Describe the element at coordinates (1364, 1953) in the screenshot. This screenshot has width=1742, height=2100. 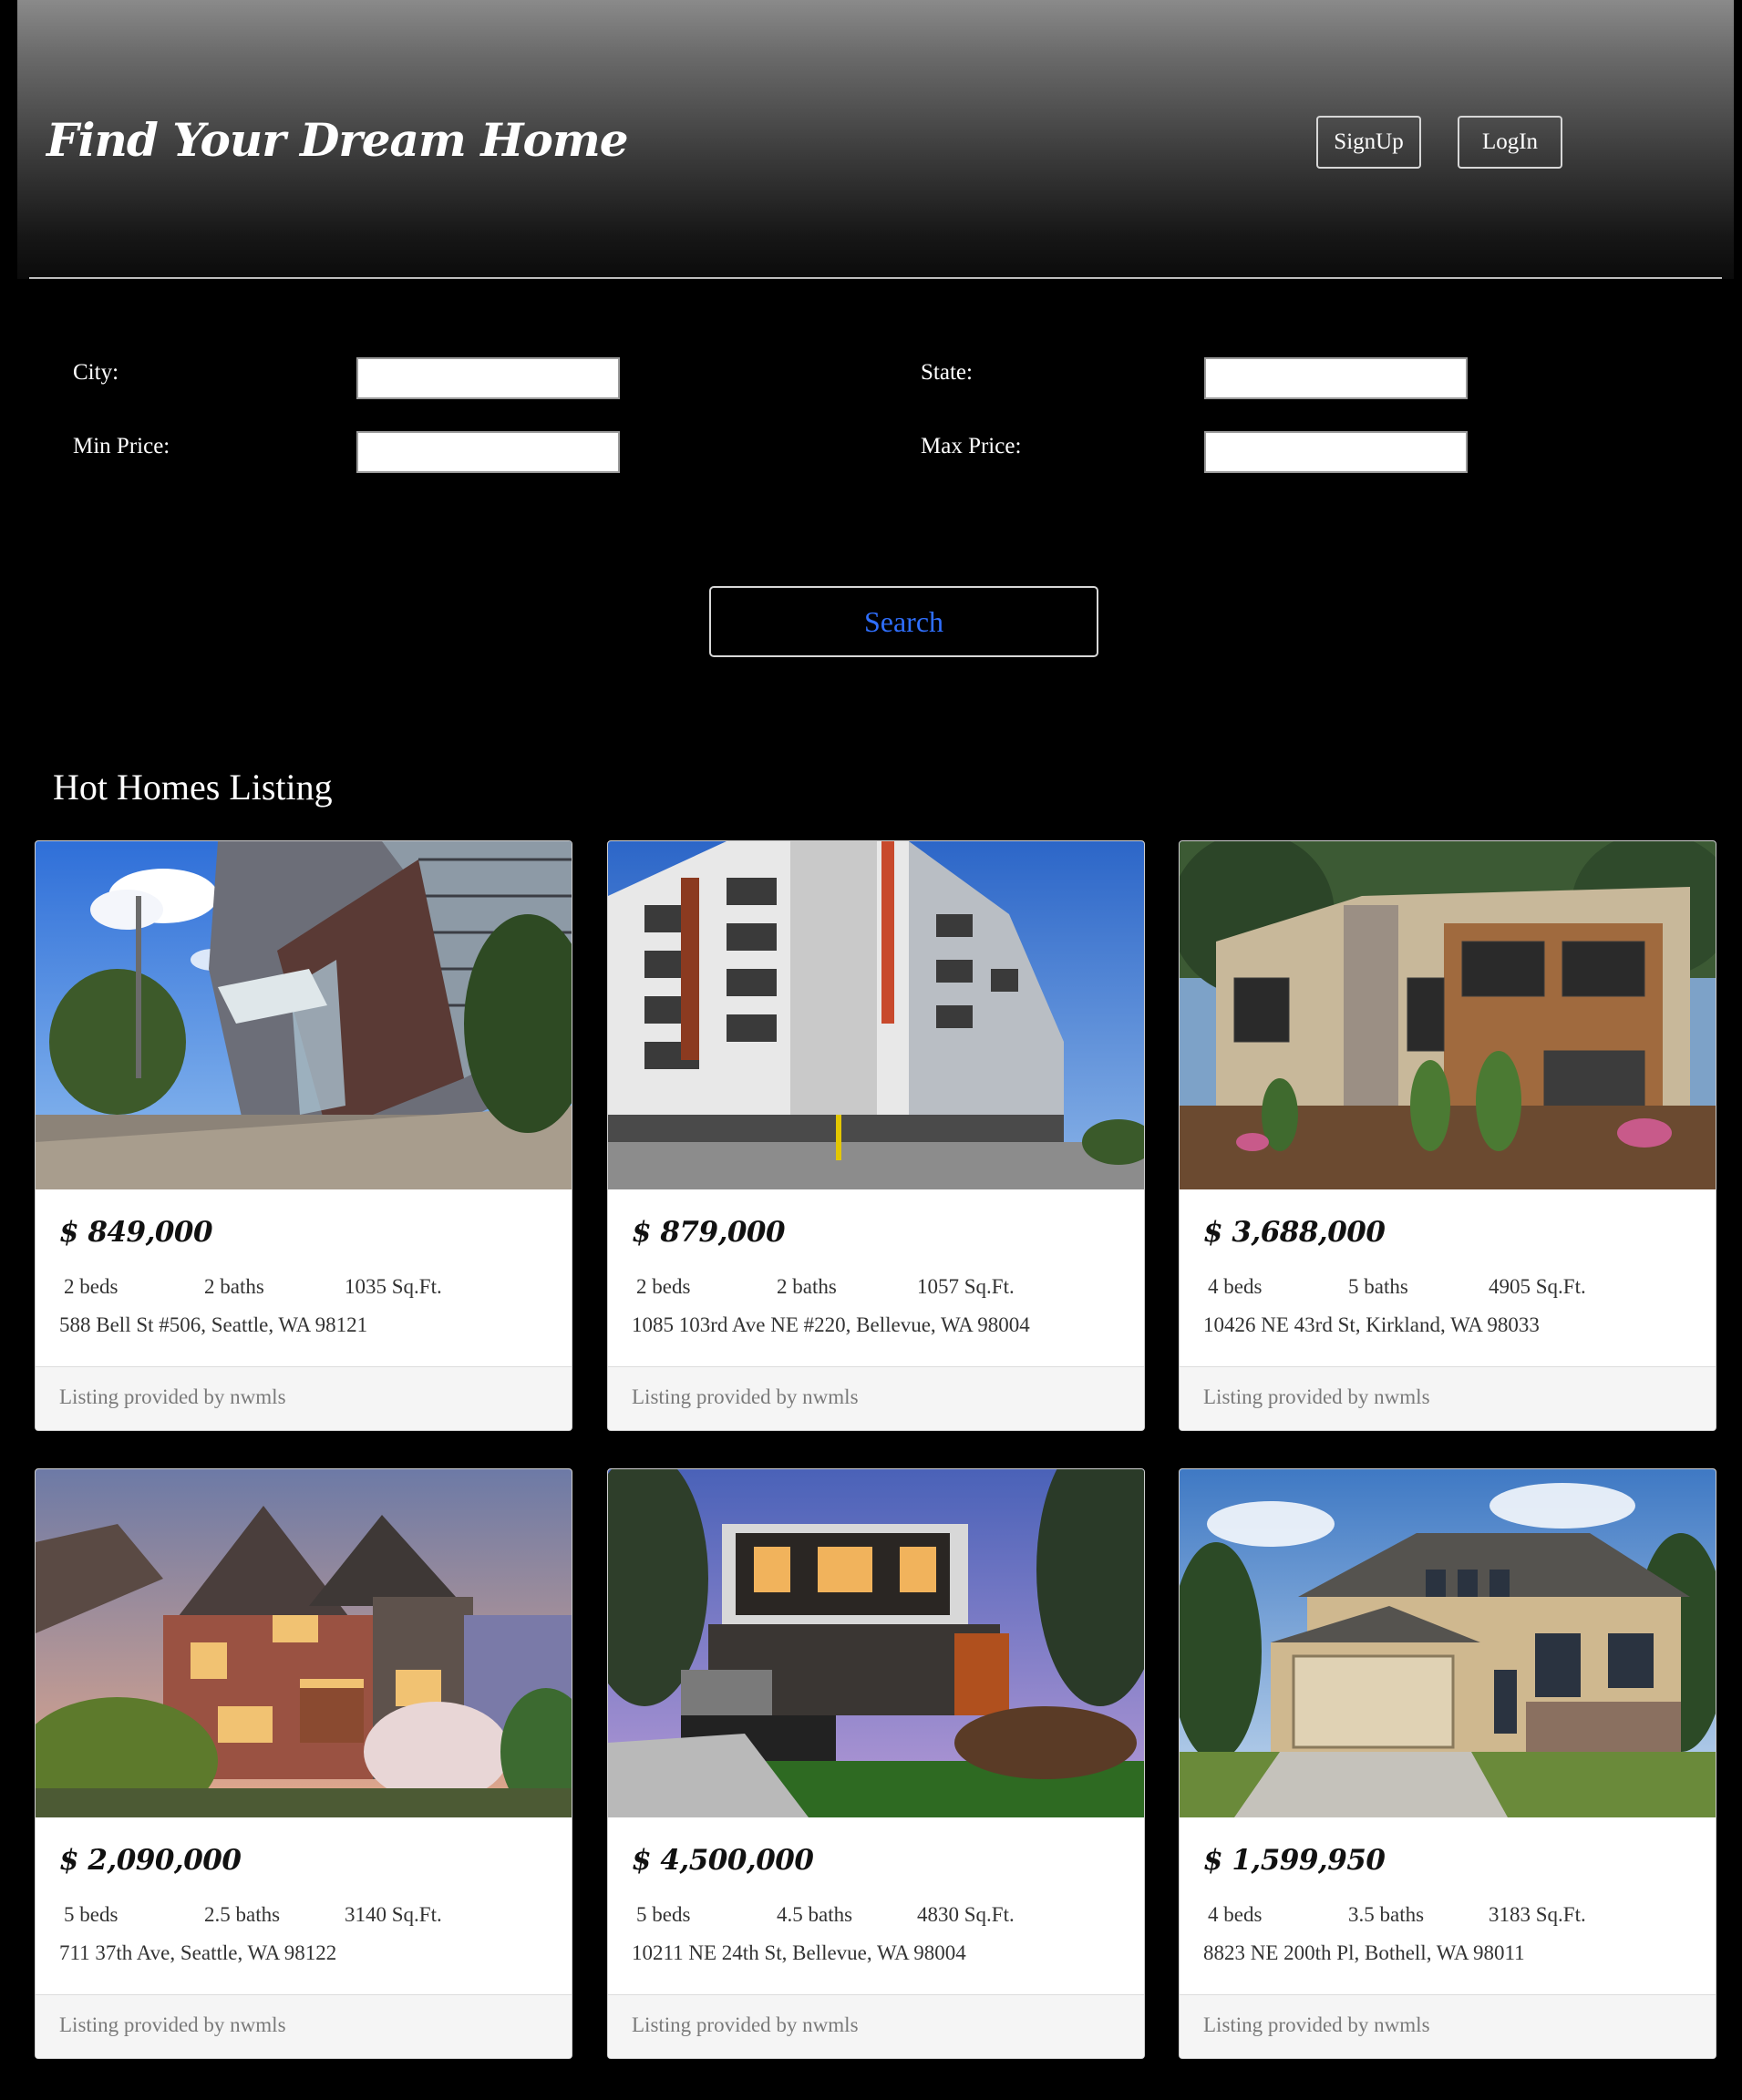
I see `listing-address: 8823 NE 200th Pl, Bothell, WA 98011` at that location.